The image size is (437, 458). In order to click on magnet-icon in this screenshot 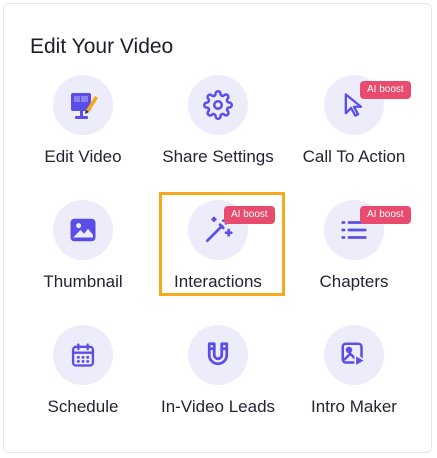, I will do `click(218, 355)`.